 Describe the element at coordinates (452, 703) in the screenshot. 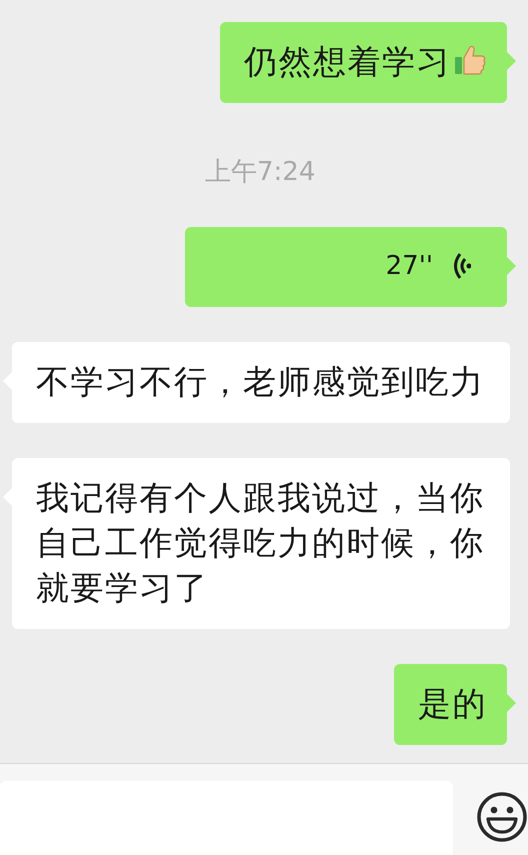

I see `message-text: 是的` at that location.